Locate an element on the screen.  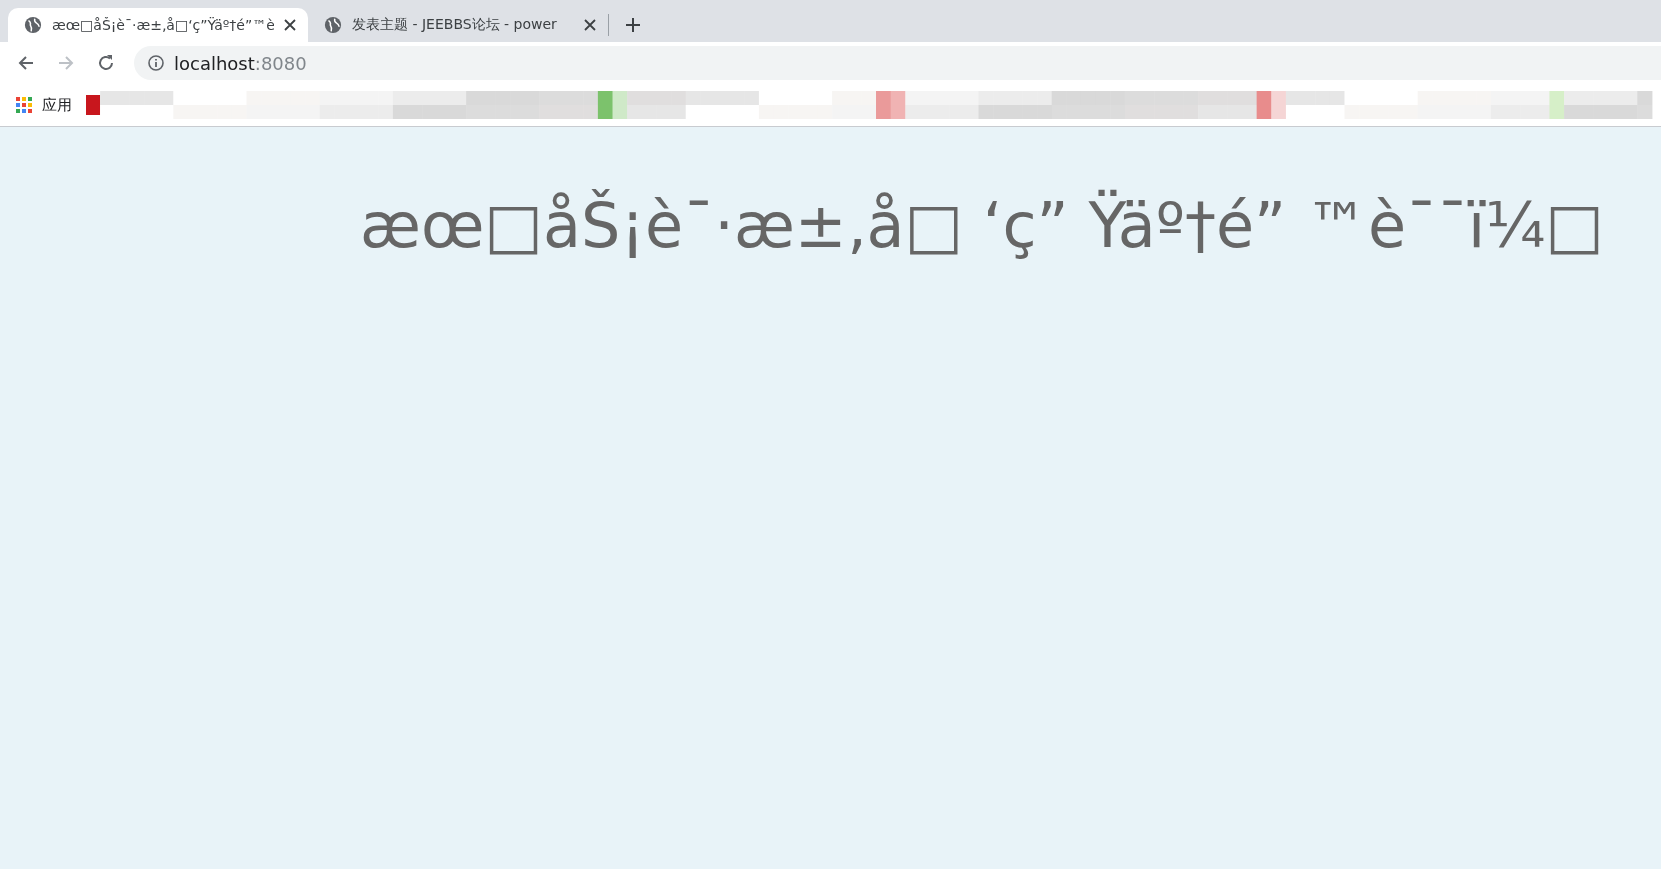
url-port: :8080 is located at coordinates (280, 63).